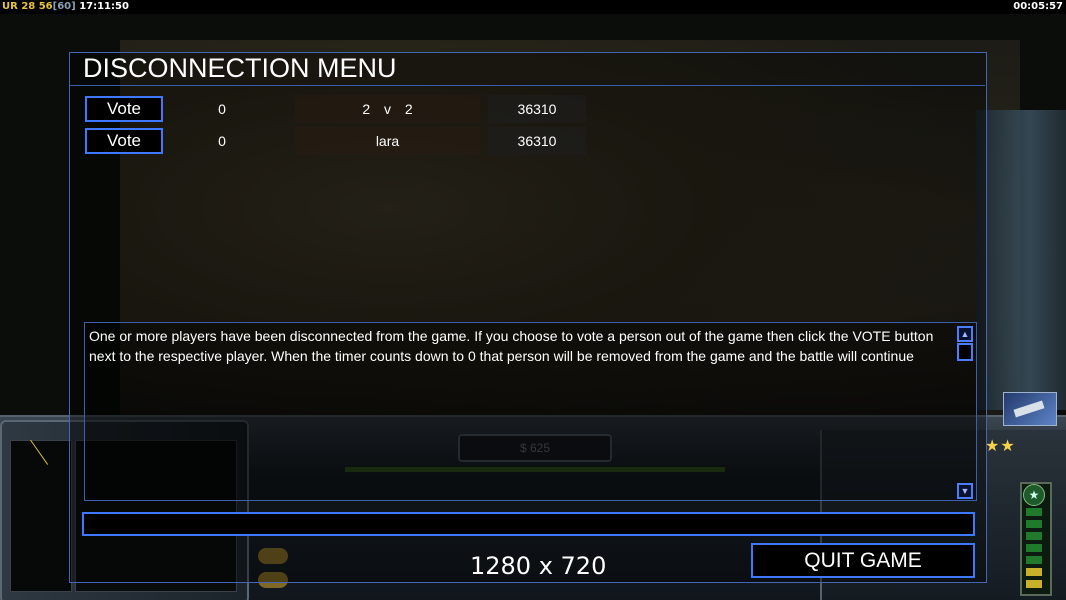  Describe the element at coordinates (1000, 446) in the screenshot. I see `rank-stars-icon: ★★` at that location.